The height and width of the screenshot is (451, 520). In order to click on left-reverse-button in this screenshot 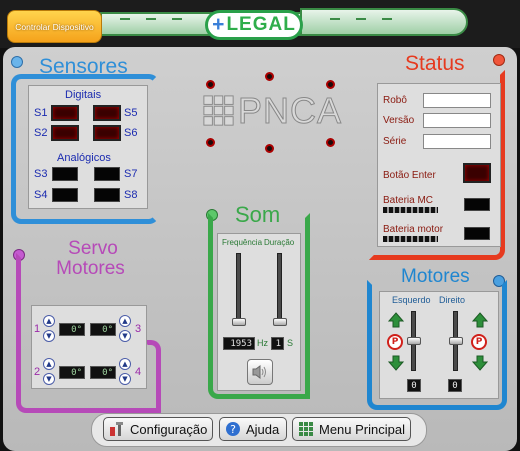, I will do `click(396, 365)`.